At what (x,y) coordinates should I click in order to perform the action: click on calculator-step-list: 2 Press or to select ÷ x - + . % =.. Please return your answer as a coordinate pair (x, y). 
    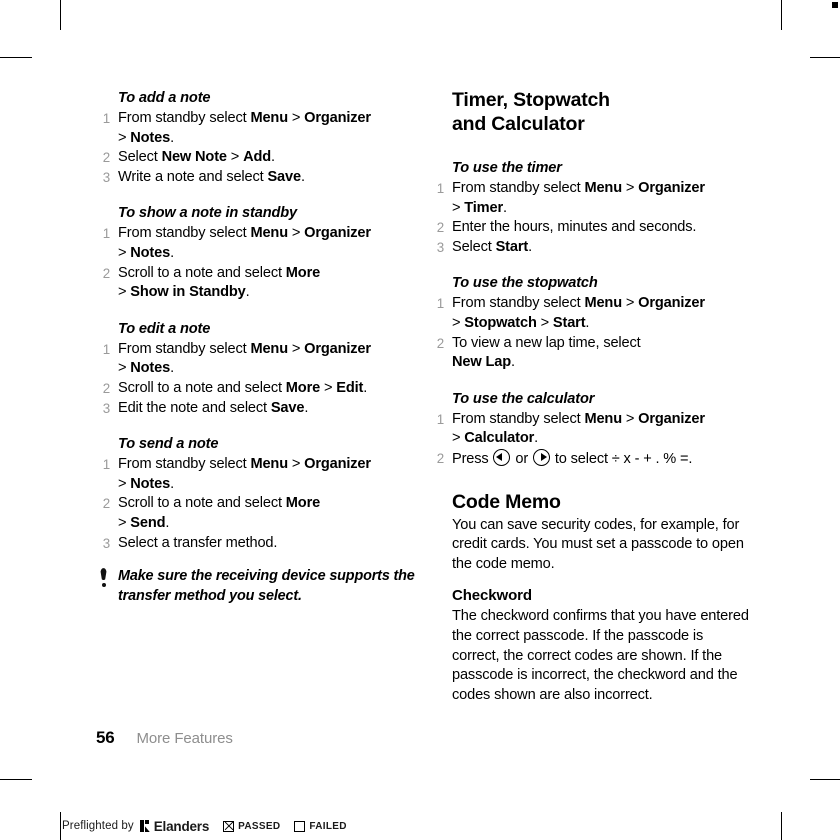
    Looking at the image, I should click on (590, 459).